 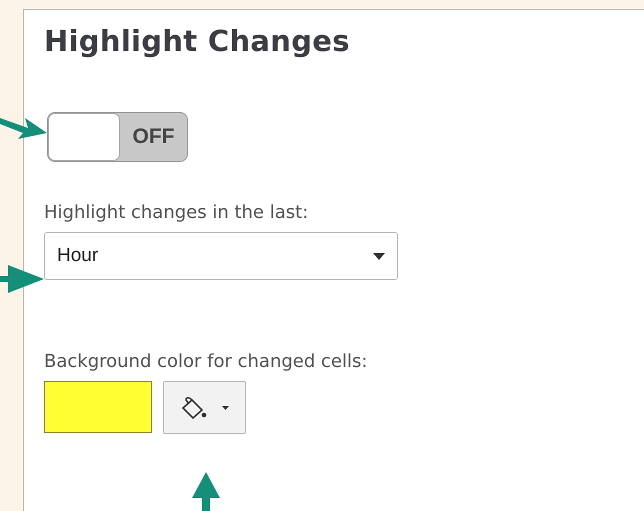 I want to click on field-label: Background color for changed cells:, so click(x=206, y=361).